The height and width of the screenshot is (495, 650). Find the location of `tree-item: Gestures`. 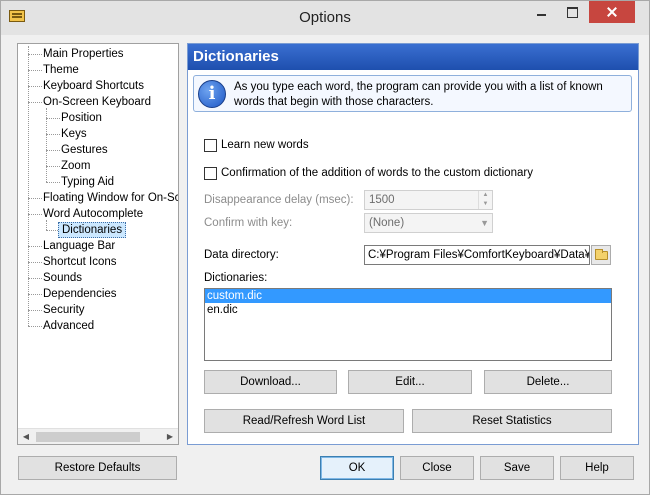

tree-item: Gestures is located at coordinates (84, 150).